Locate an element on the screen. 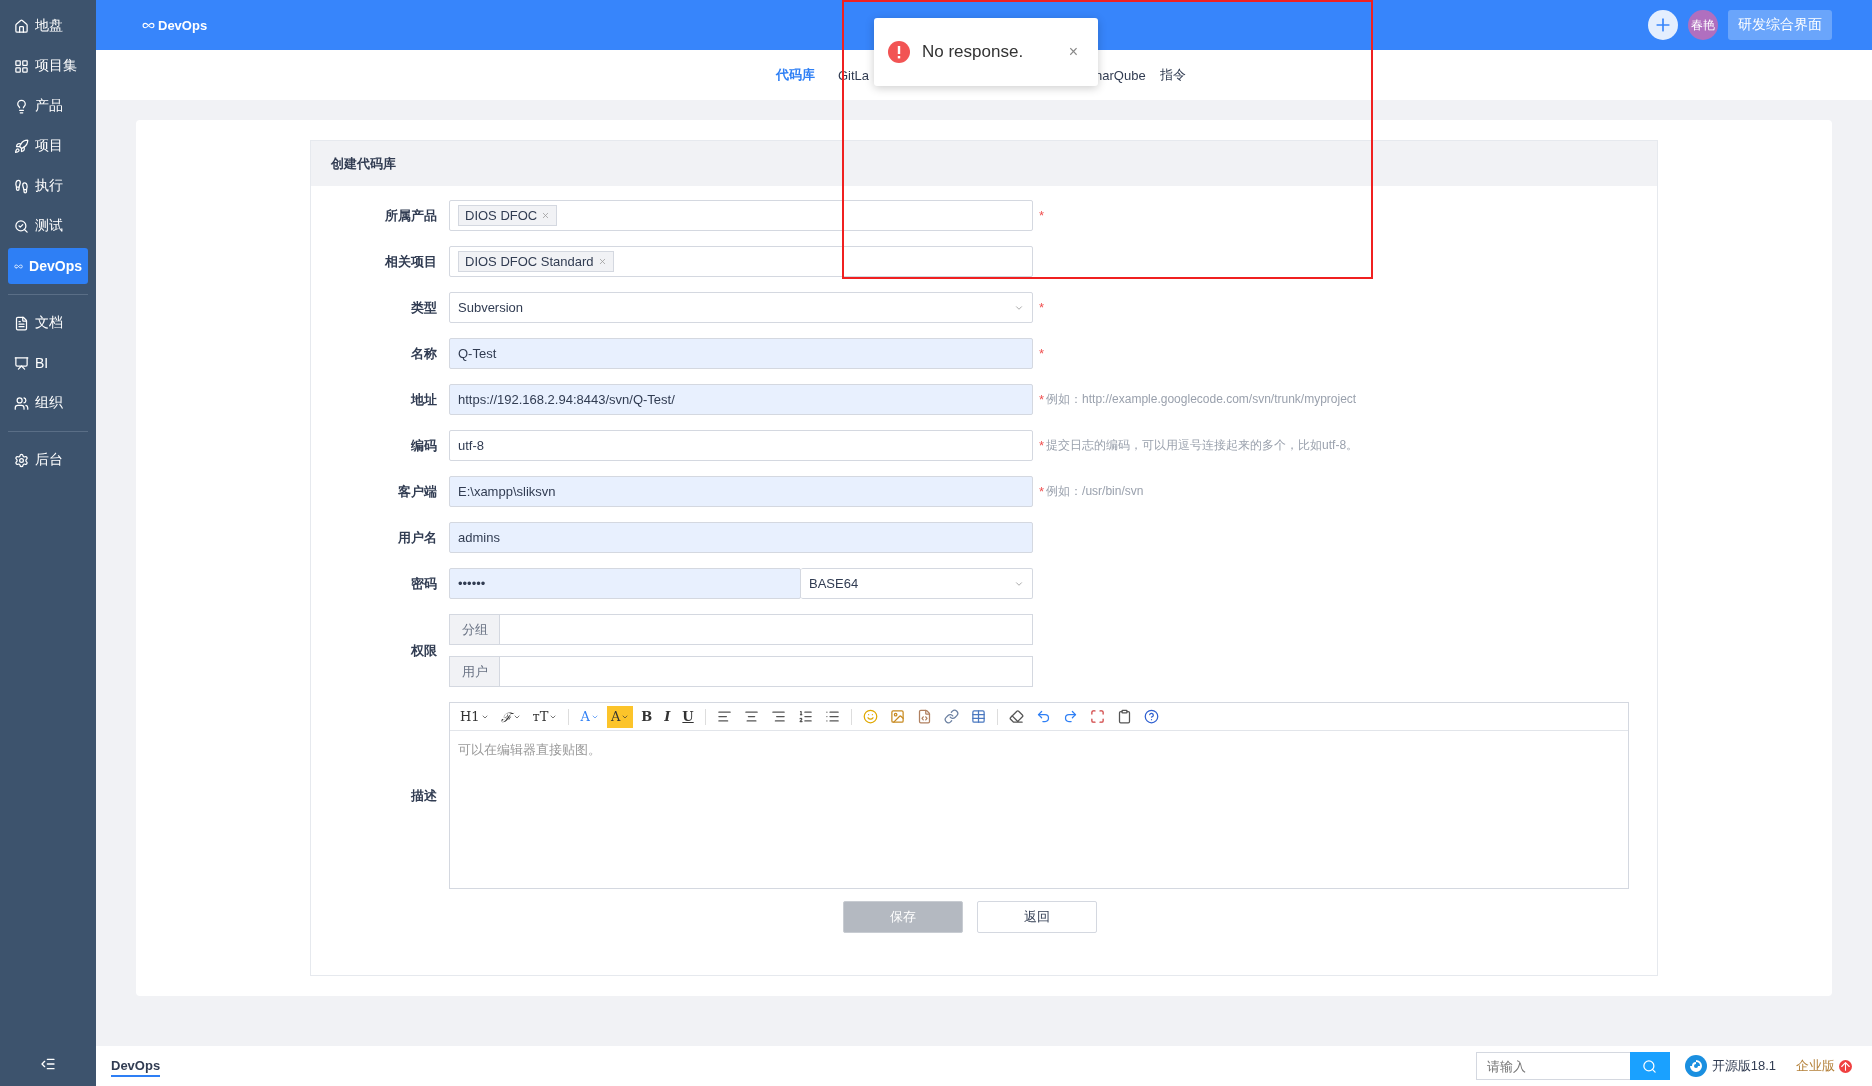 The width and height of the screenshot is (1872, 1086). sidebar-item: 测试 is located at coordinates (48, 226).